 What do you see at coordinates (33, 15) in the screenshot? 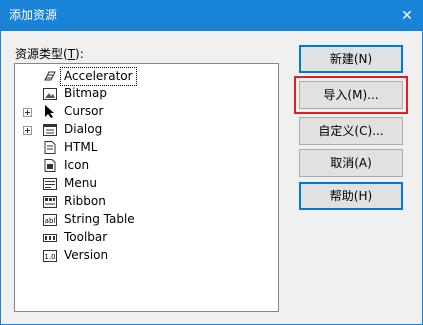
I see `window-title: 添加资源` at bounding box center [33, 15].